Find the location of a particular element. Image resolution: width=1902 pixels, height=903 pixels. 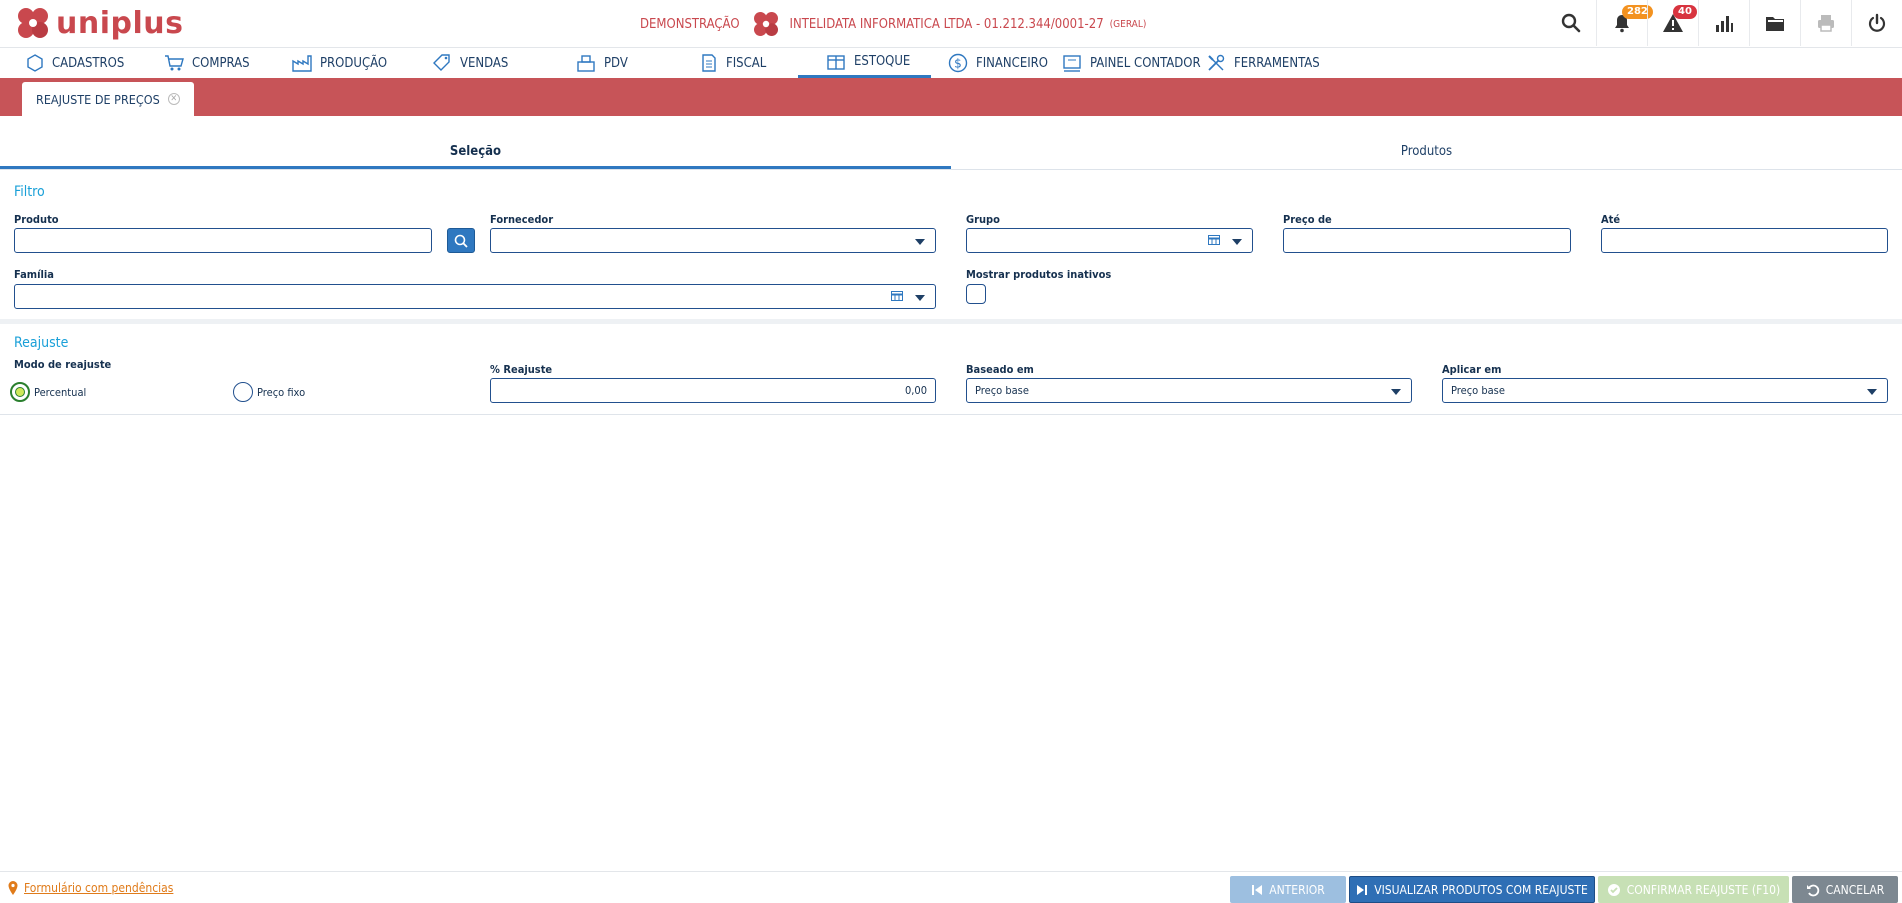

app-name: uniplus is located at coordinates (120, 23).